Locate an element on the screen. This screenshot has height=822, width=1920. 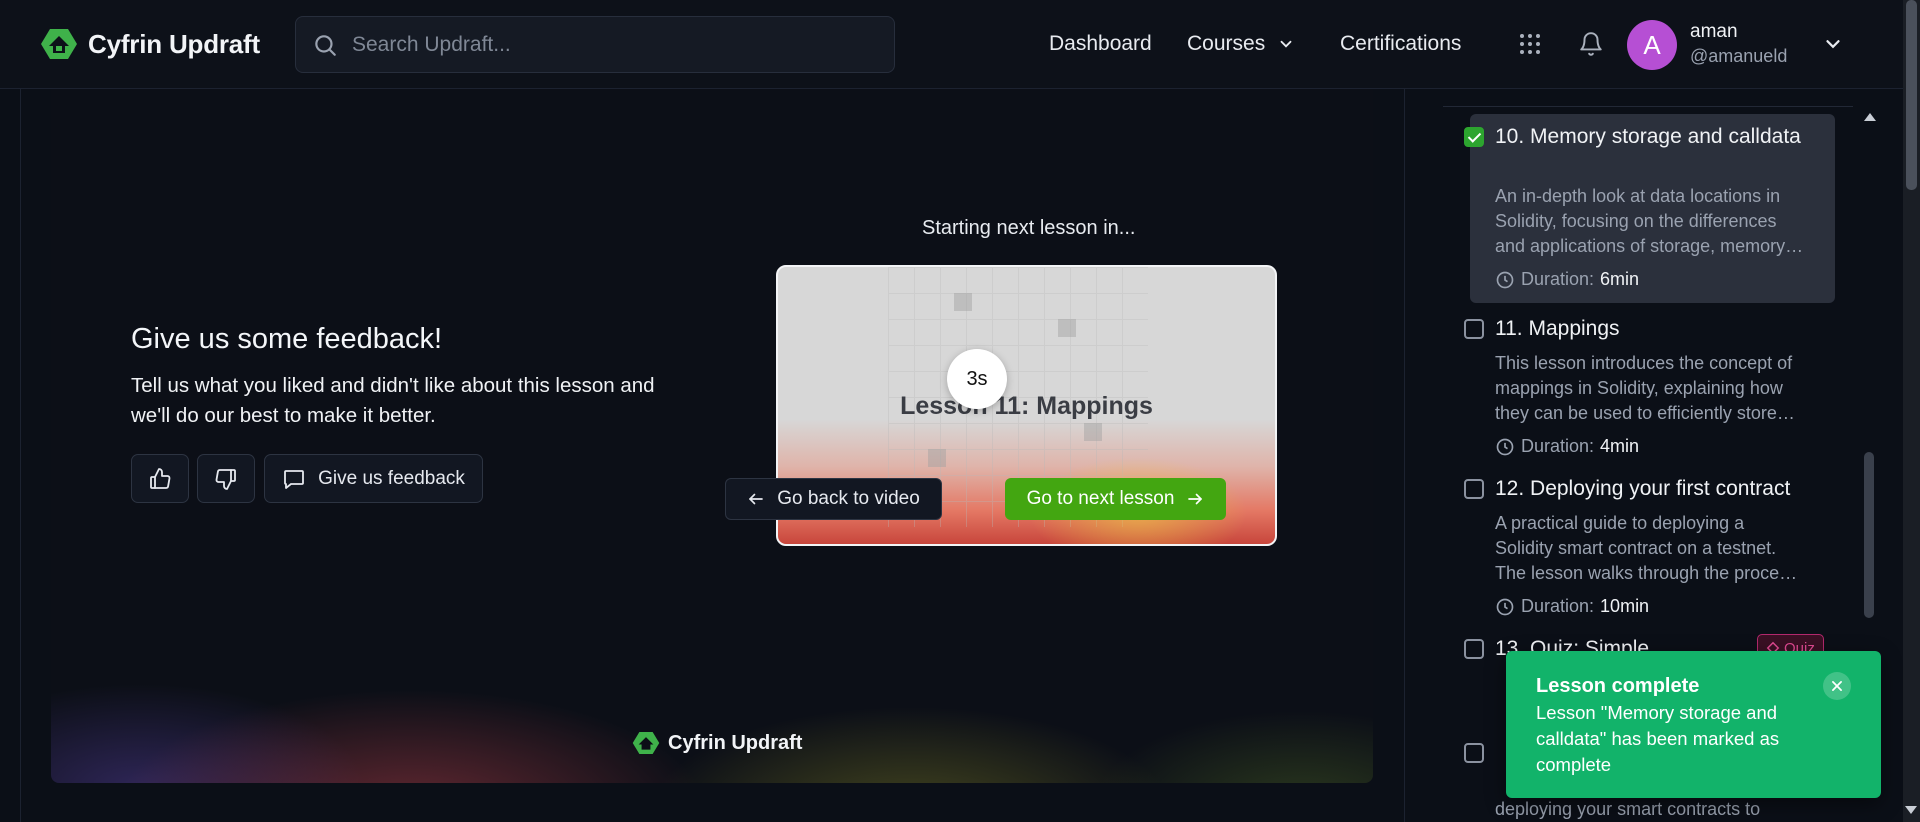
user-name: aman is located at coordinates (1714, 31).